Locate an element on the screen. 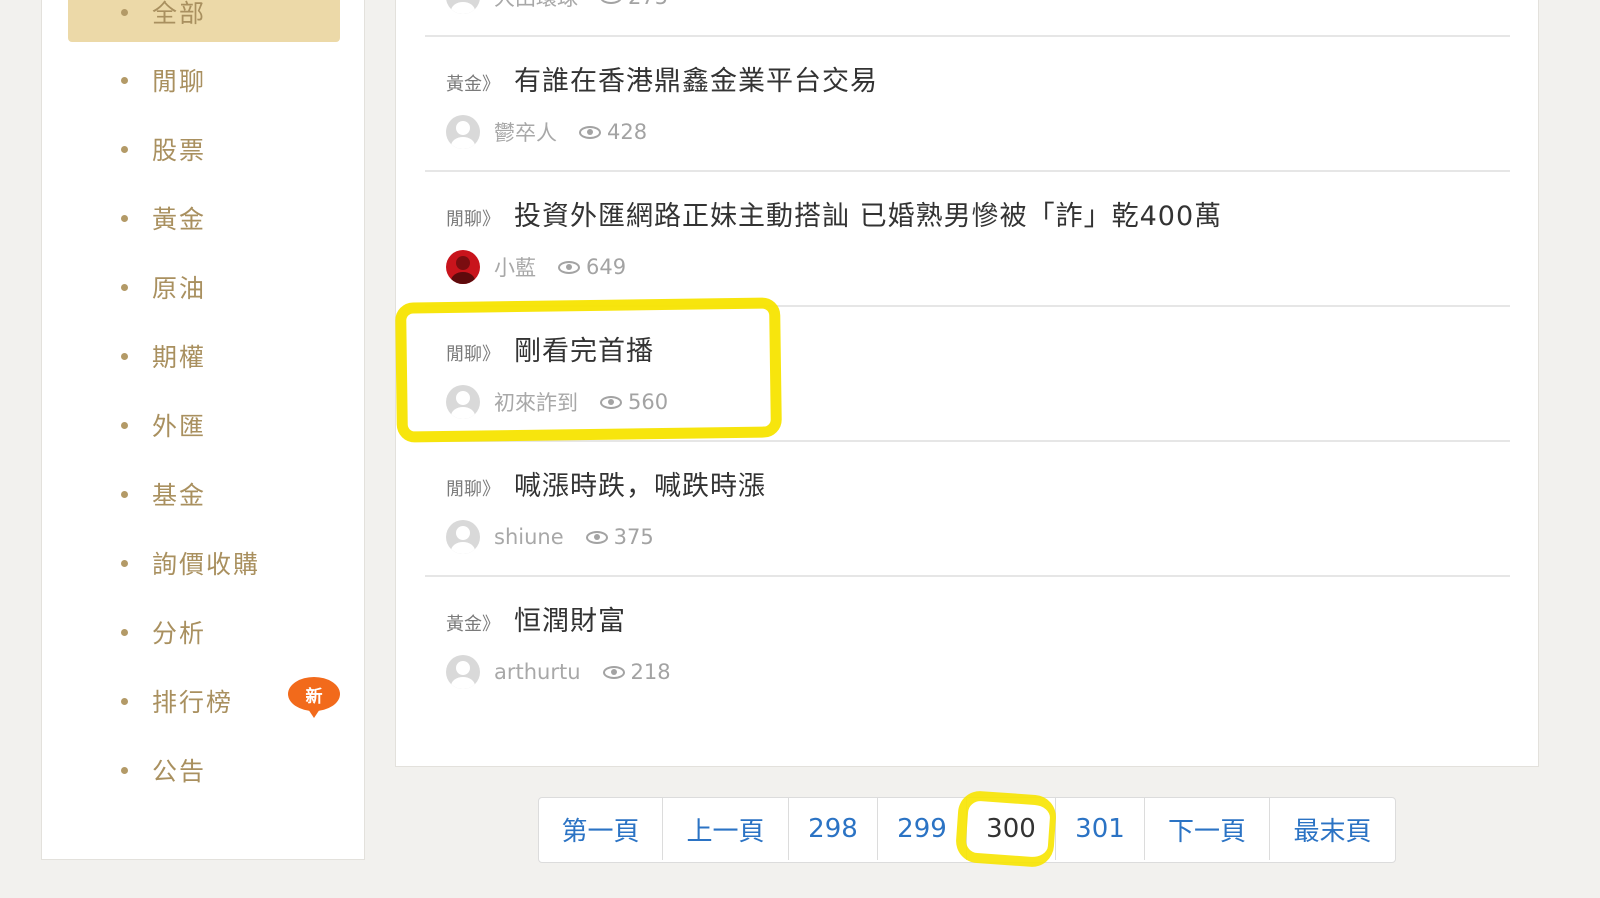  post-title: 有誰在香港鼎鑫金業平台交易 is located at coordinates (696, 78).